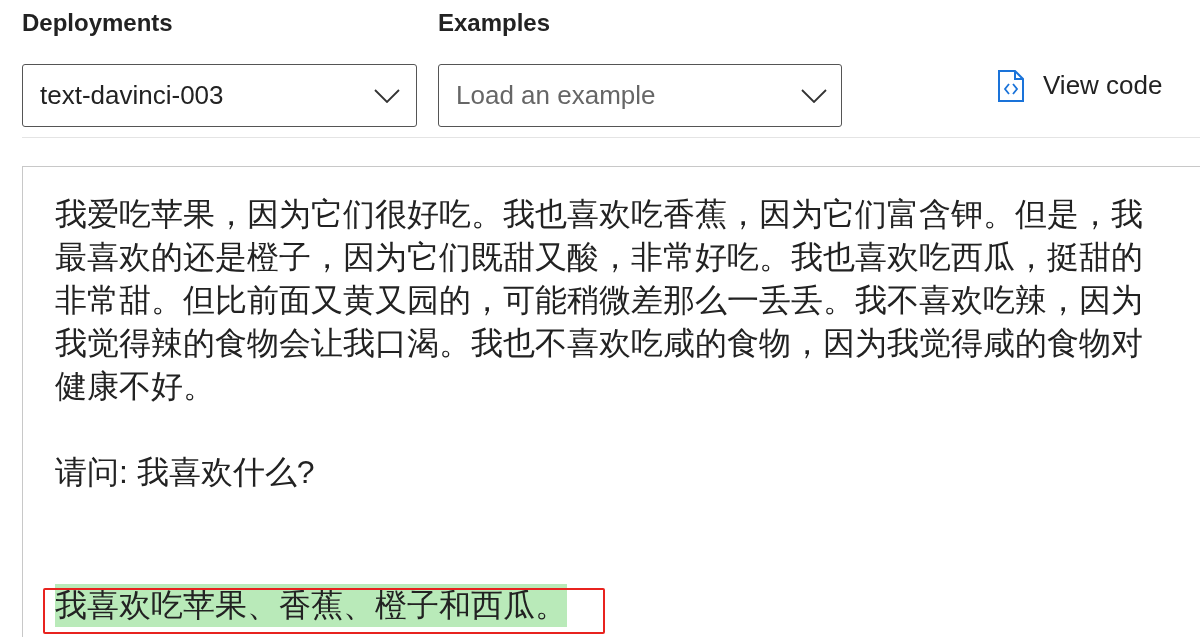 The image size is (1200, 637). I want to click on examples-dropdown: Load an example, so click(640, 95).